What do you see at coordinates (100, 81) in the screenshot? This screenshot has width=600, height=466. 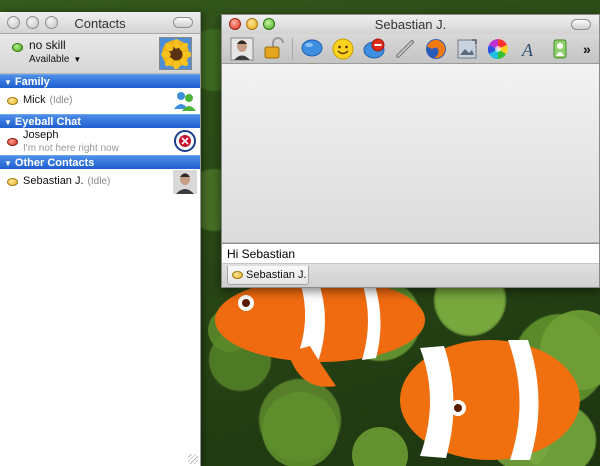 I see `group-header-family: ▼ Family` at bounding box center [100, 81].